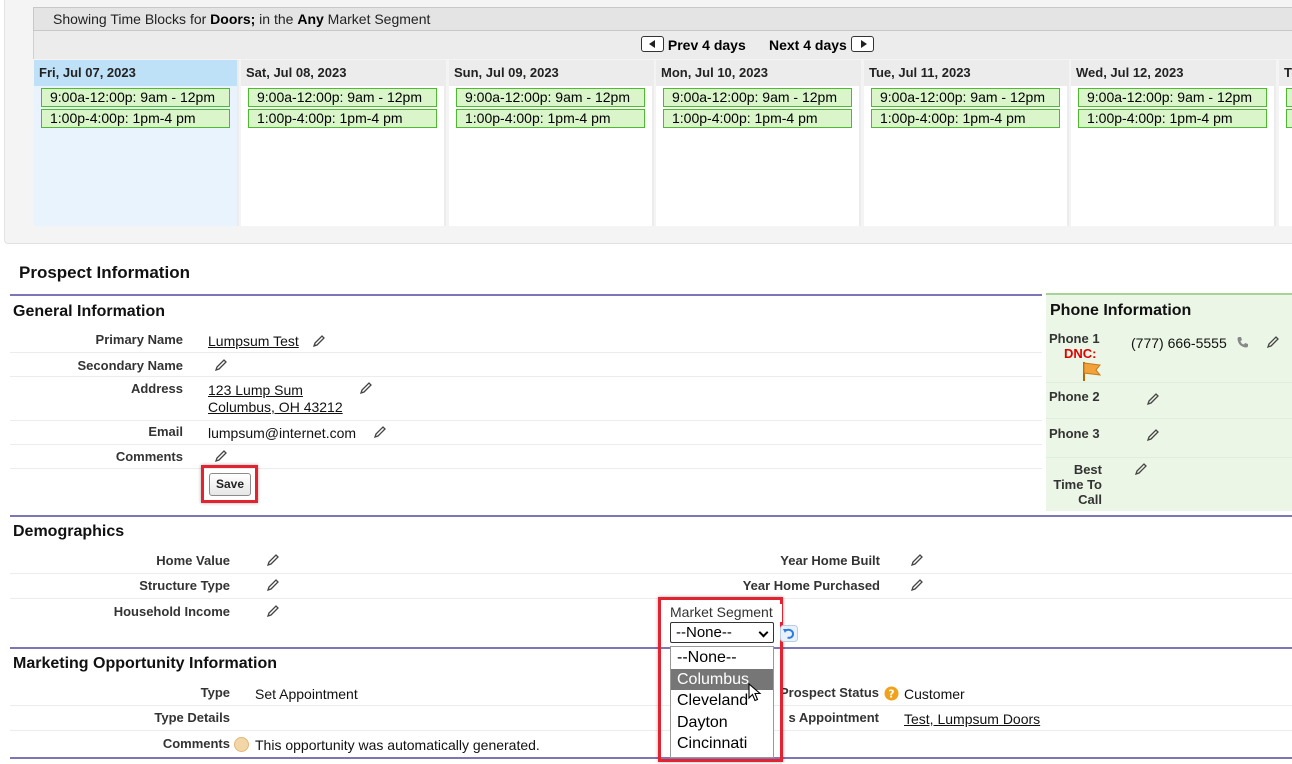 The height and width of the screenshot is (764, 1292). What do you see at coordinates (722, 723) in the screenshot?
I see `market-segment-option: Dayton` at bounding box center [722, 723].